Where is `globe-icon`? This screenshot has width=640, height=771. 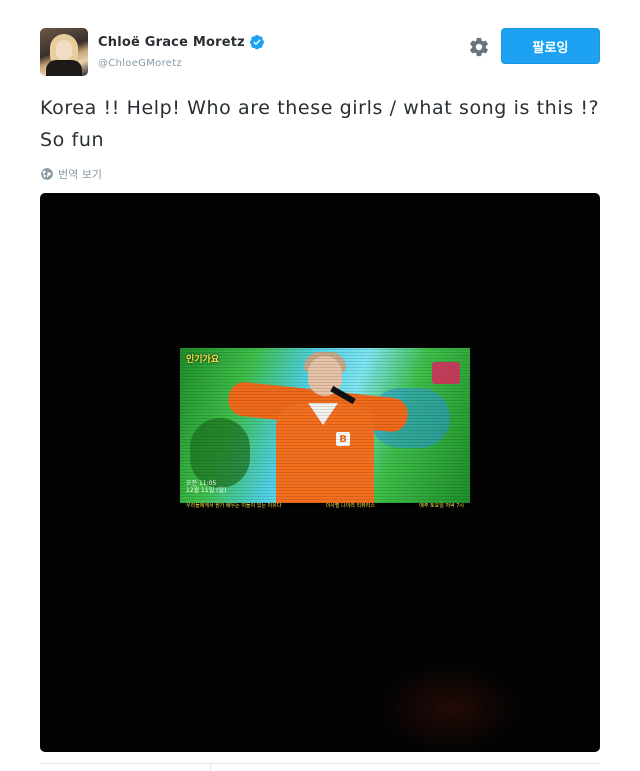 globe-icon is located at coordinates (47, 174).